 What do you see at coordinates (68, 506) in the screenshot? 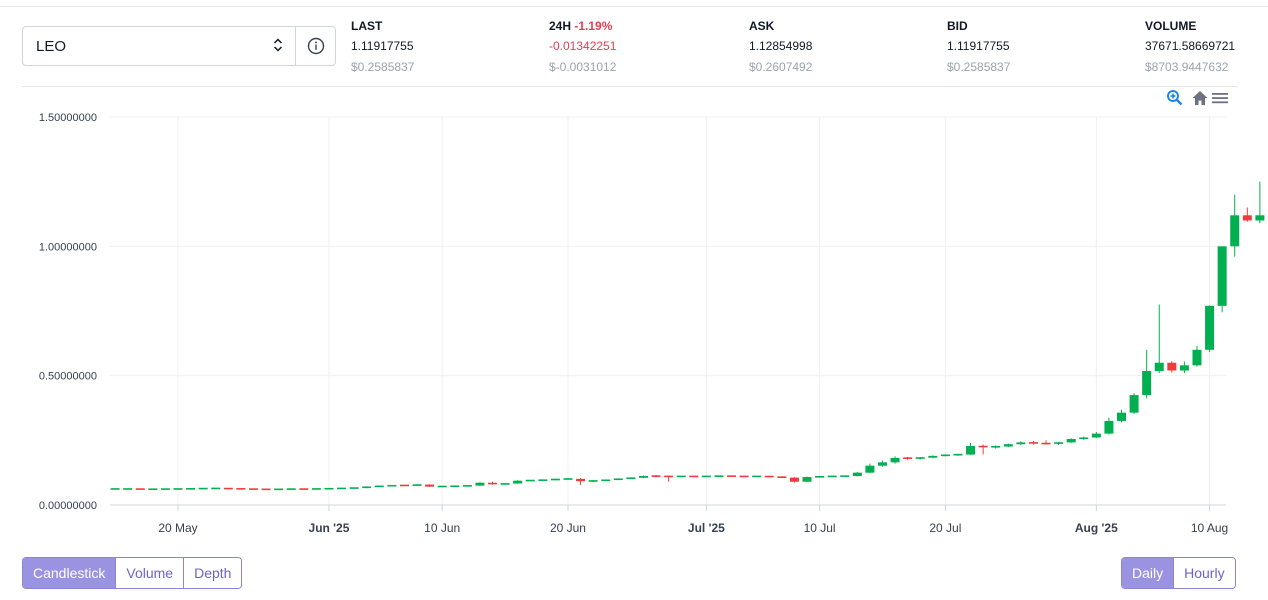
I see `y-tick-label: 0.00000000` at bounding box center [68, 506].